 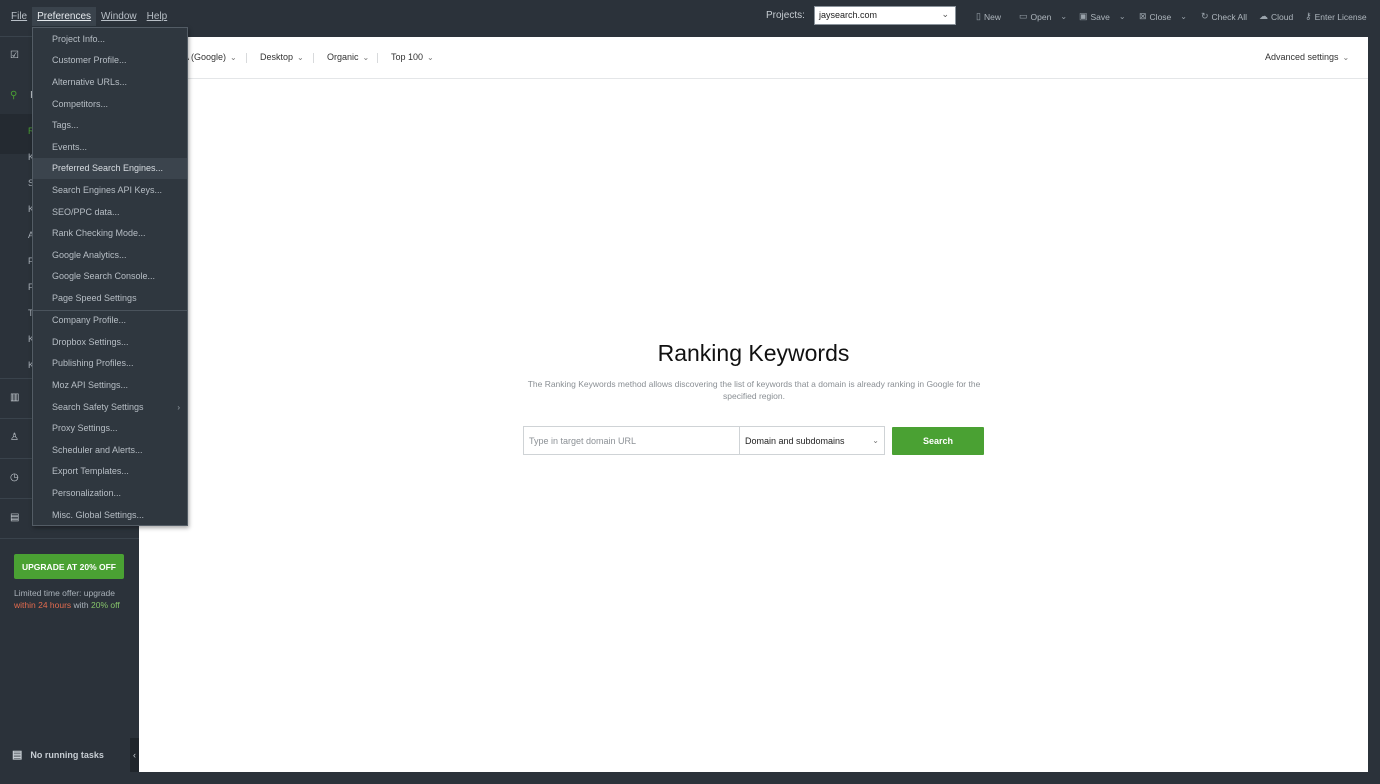 What do you see at coordinates (407, 57) in the screenshot?
I see `depth-value: Top 100` at bounding box center [407, 57].